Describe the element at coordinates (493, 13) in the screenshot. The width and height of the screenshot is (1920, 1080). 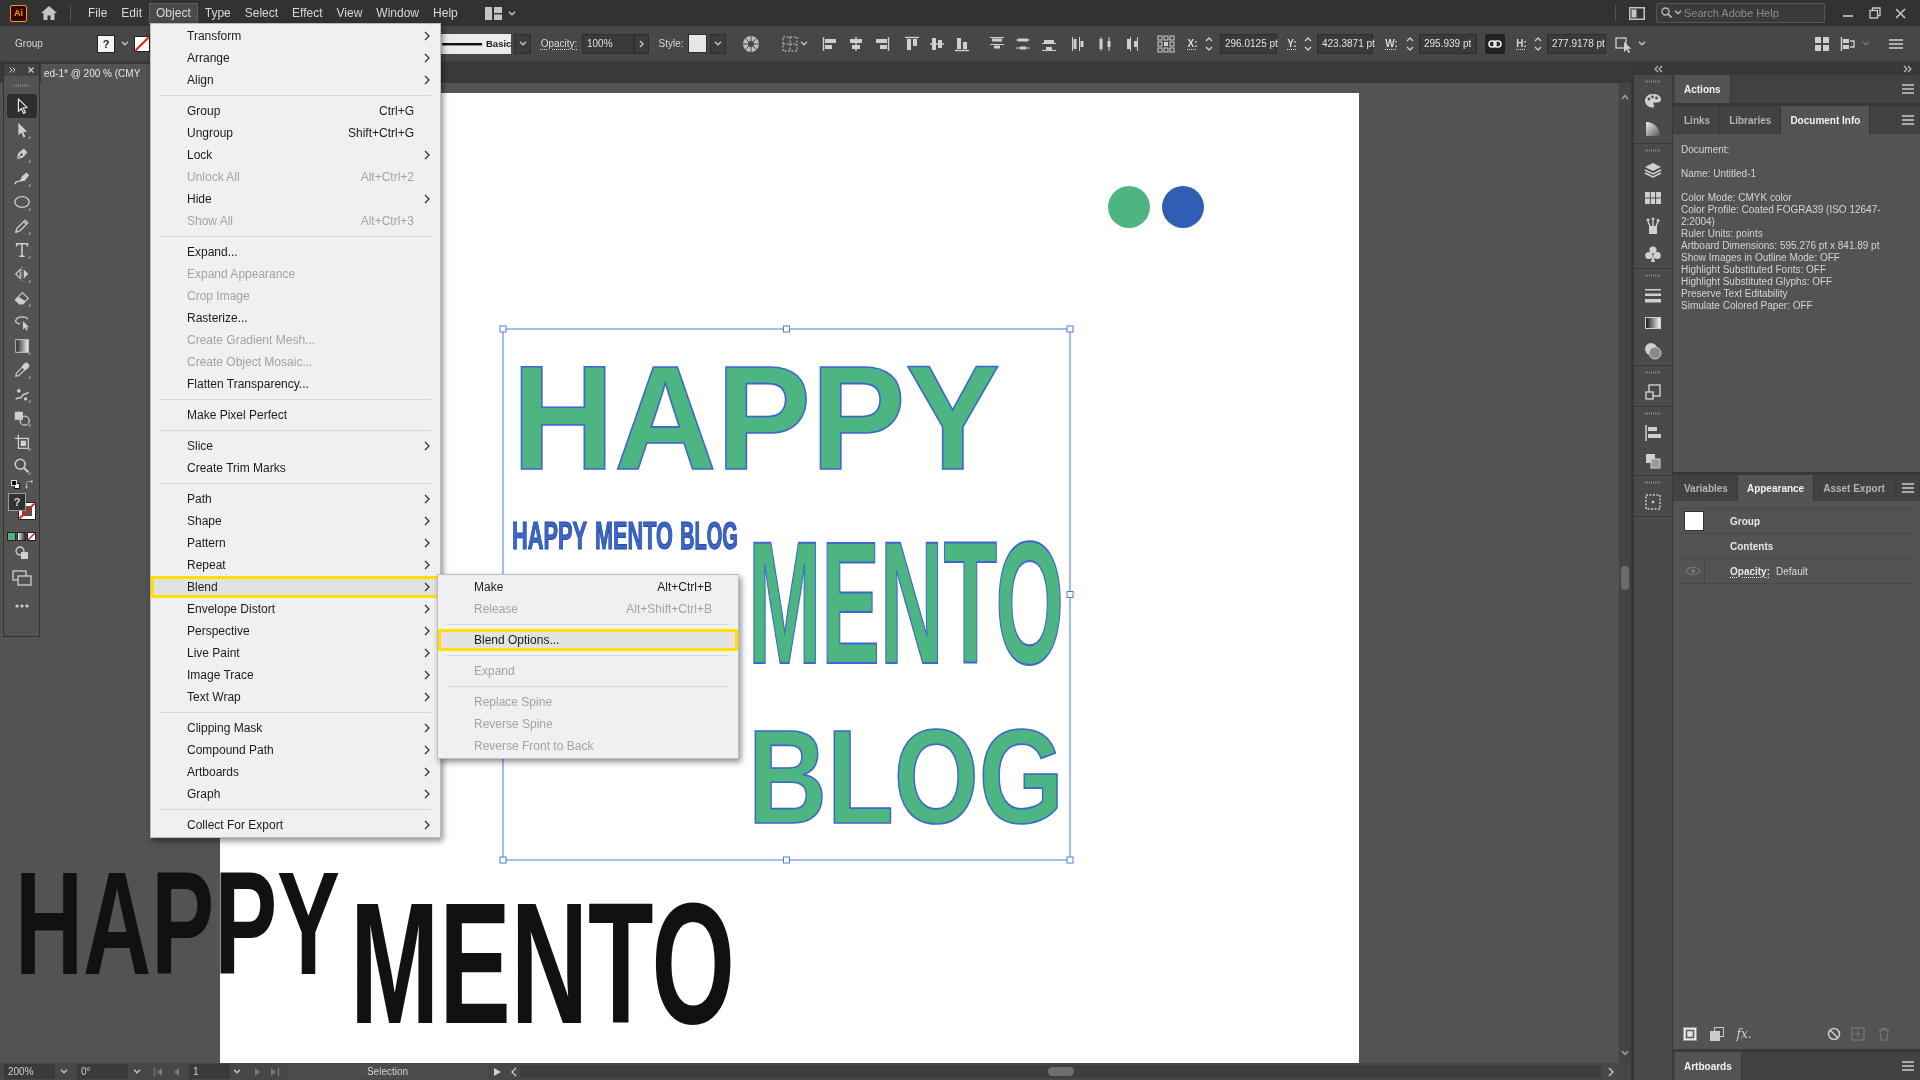
I see `workspace-layout-icon` at that location.